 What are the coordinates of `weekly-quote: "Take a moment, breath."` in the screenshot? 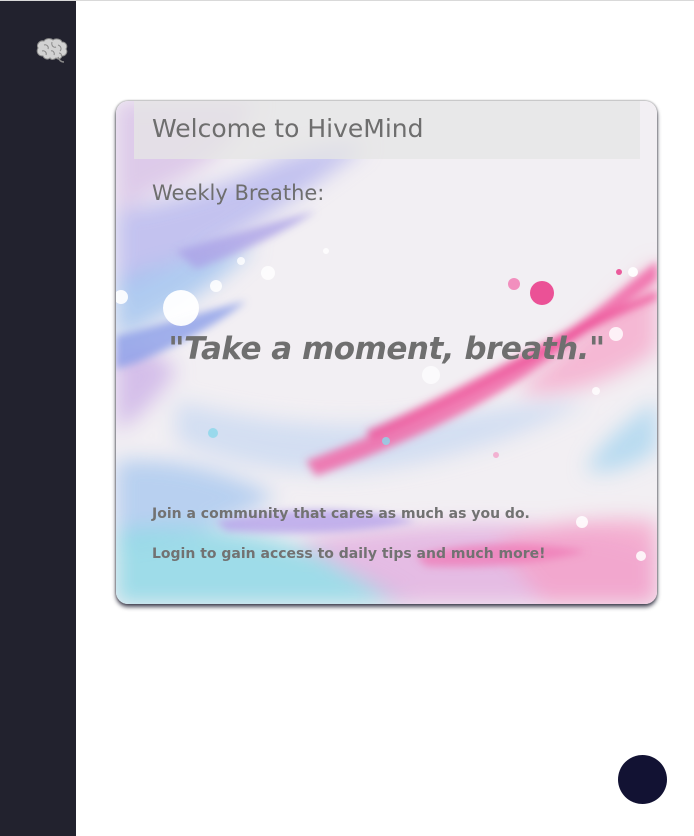 It's located at (386, 349).